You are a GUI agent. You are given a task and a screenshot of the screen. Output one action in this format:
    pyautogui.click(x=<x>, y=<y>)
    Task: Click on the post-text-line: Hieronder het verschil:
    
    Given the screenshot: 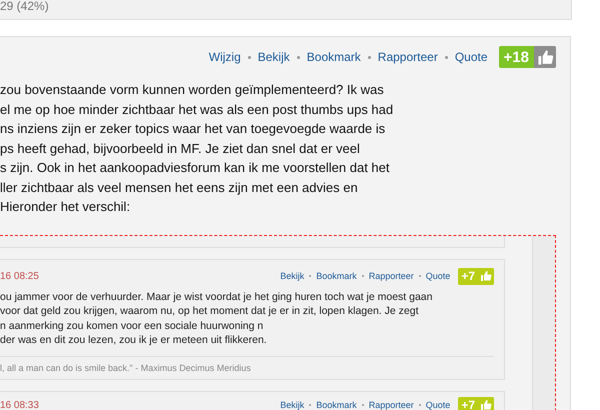 What is the action you would take?
    pyautogui.click(x=66, y=207)
    